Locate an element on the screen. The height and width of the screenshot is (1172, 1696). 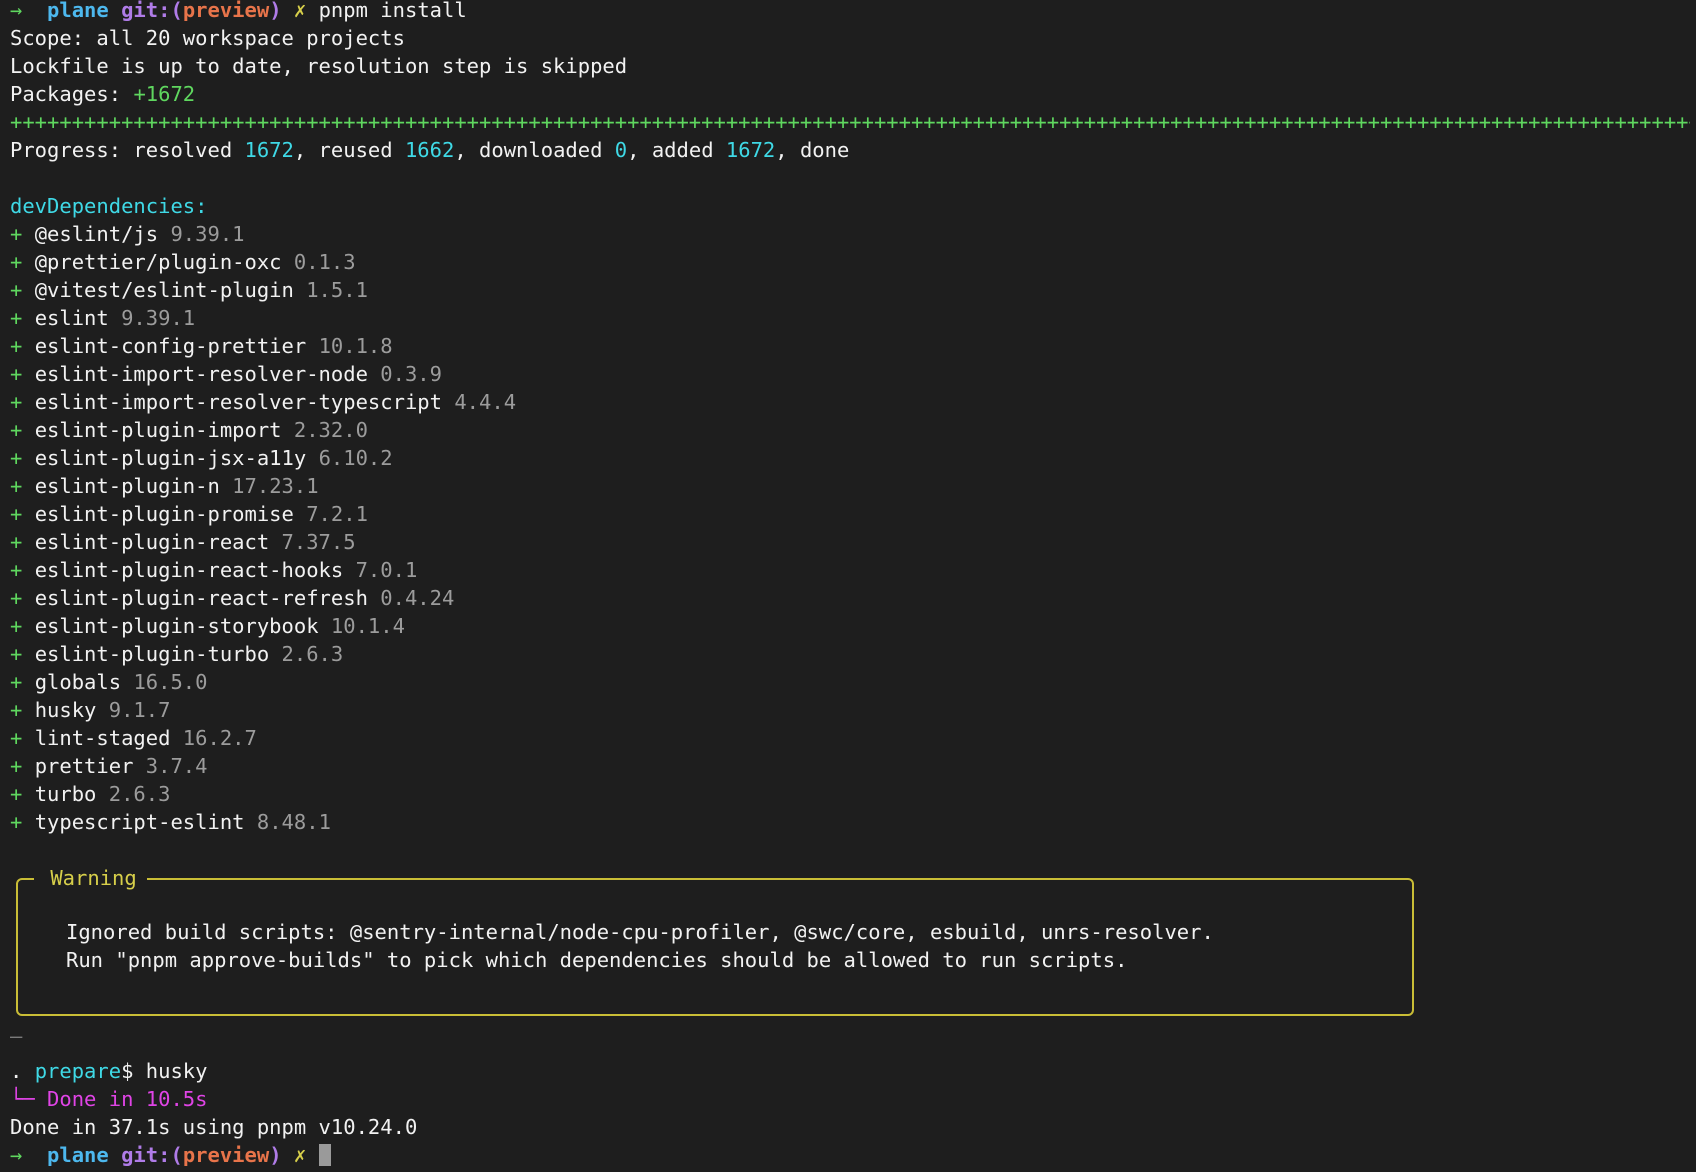
dependency-item: + eslint-plugin-n 17.23.1 is located at coordinates (850, 486).